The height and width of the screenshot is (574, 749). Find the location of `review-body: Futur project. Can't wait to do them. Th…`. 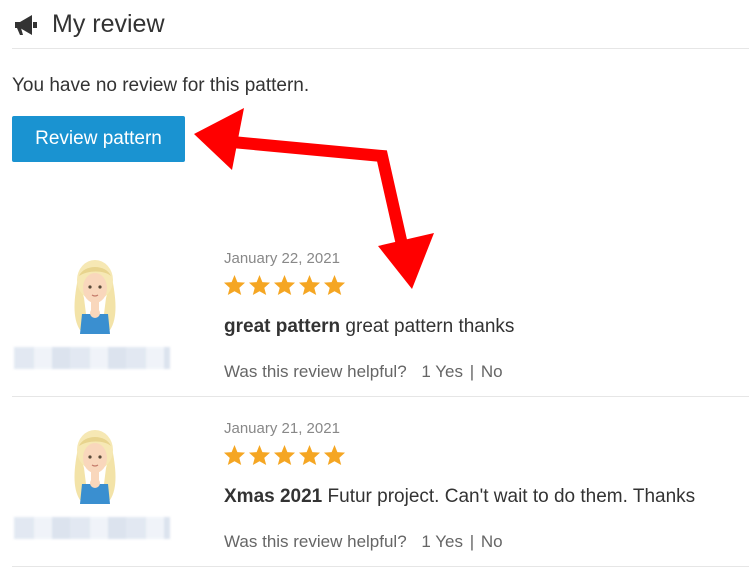

review-body: Futur project. Can't wait to do them. Th… is located at coordinates (511, 496).